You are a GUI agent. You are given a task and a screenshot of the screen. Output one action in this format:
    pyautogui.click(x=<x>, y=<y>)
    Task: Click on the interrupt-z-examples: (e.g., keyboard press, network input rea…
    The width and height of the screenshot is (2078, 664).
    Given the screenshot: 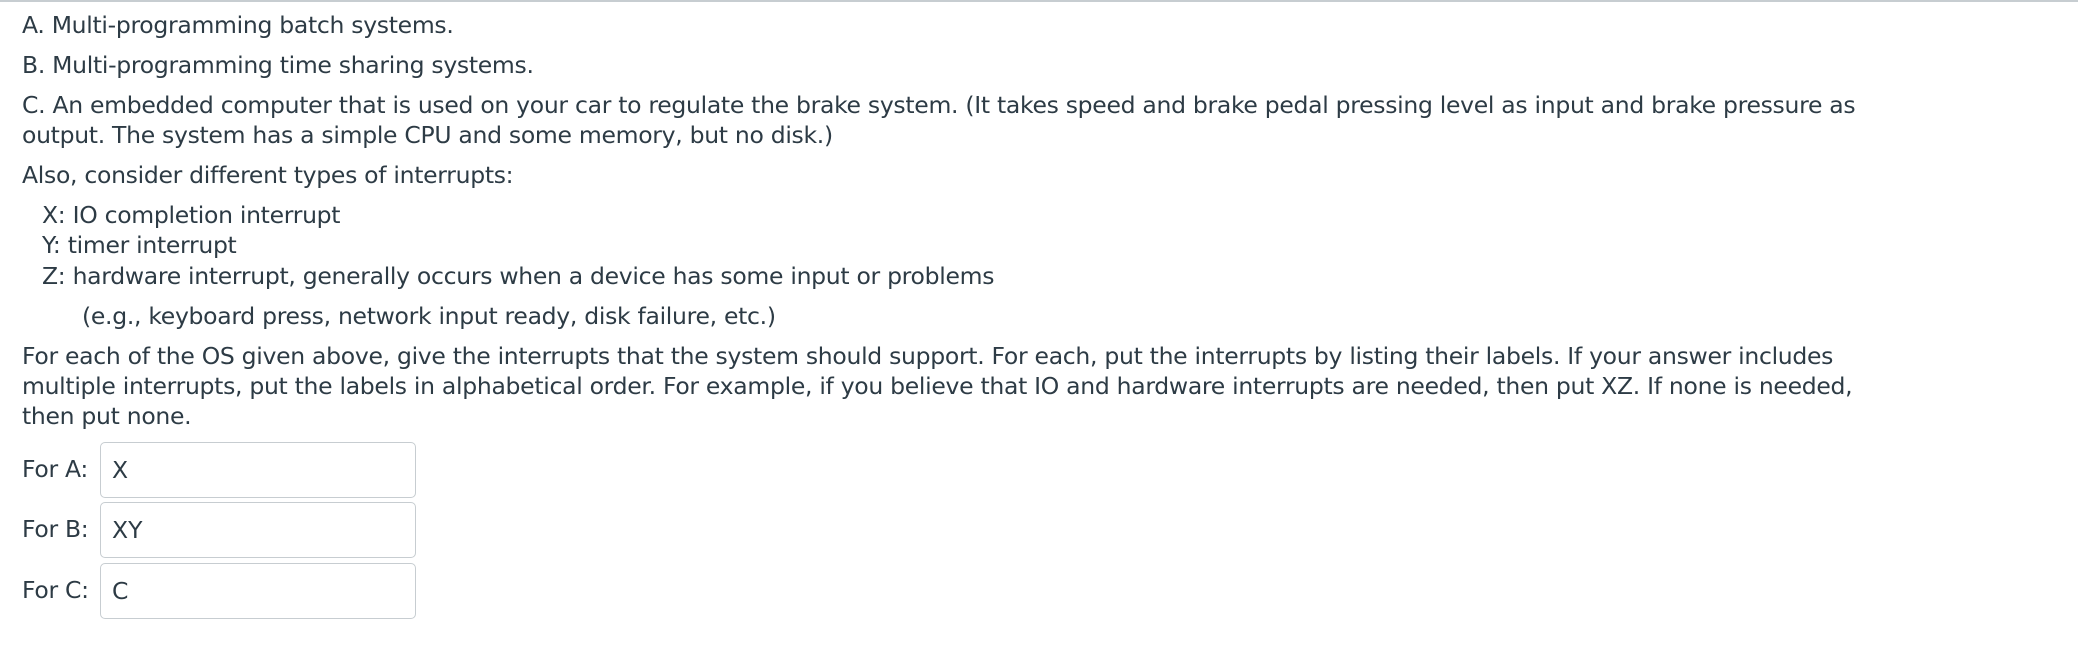 What is the action you would take?
    pyautogui.click(x=429, y=316)
    